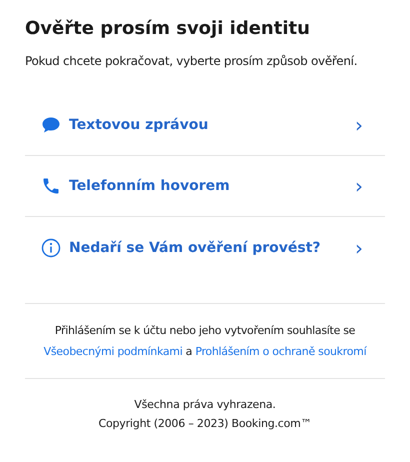 The height and width of the screenshot is (462, 410). I want to click on verification-option: Telefonním hovorem ›, so click(205, 186).